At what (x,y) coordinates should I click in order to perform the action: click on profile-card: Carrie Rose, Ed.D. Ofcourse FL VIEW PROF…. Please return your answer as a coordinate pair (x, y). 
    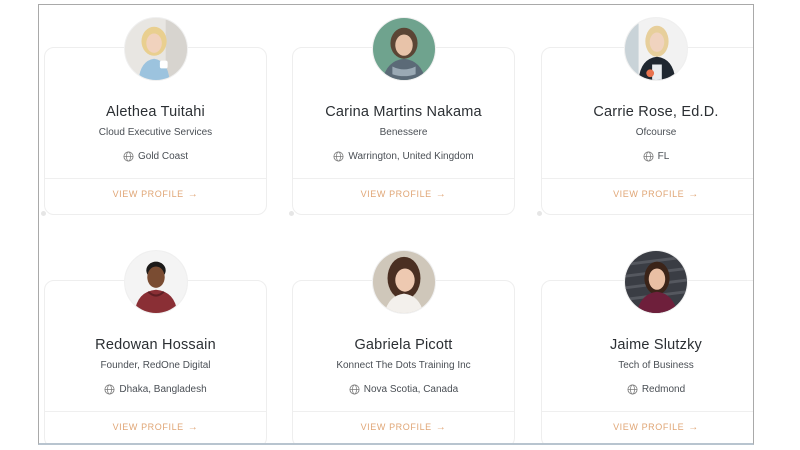
    Looking at the image, I should click on (647, 116).